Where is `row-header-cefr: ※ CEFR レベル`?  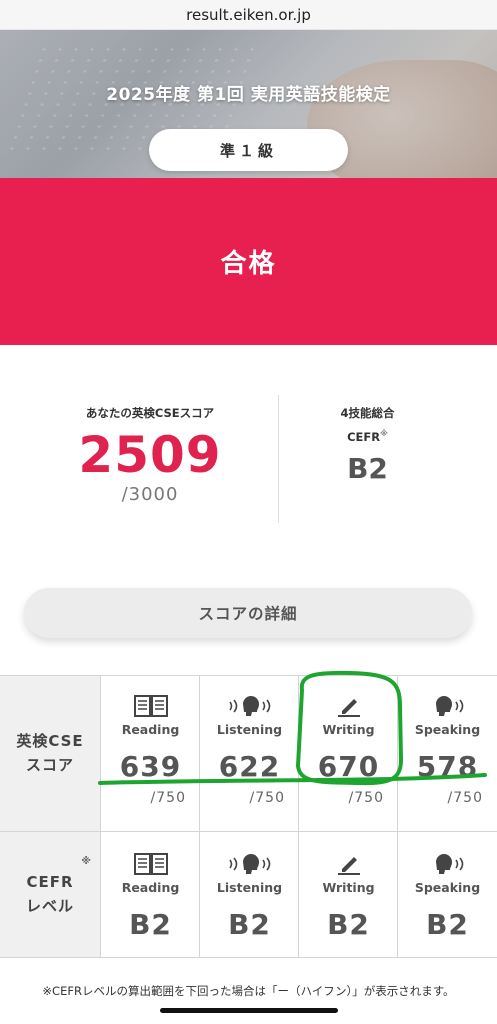
row-header-cefr: ※ CEFR レベル is located at coordinates (50, 894).